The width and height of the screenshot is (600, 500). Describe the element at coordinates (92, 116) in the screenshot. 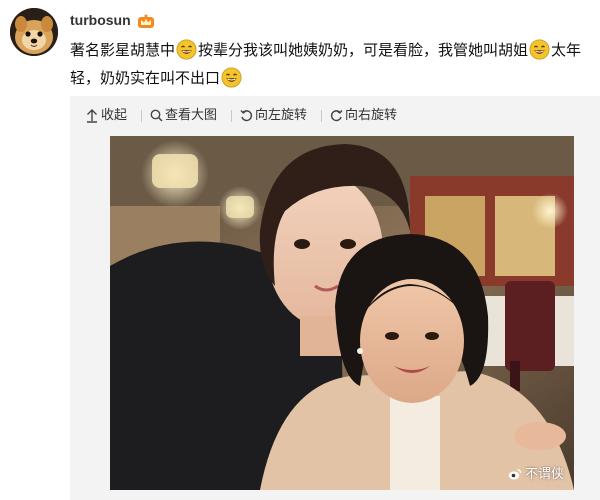

I see `collapse-arrow-icon` at that location.